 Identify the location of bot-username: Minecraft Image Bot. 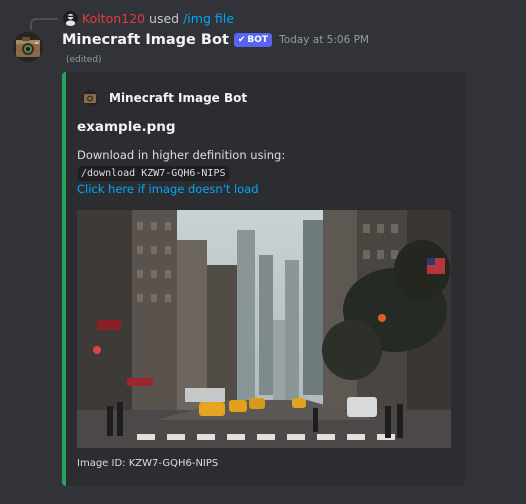
(145, 40).